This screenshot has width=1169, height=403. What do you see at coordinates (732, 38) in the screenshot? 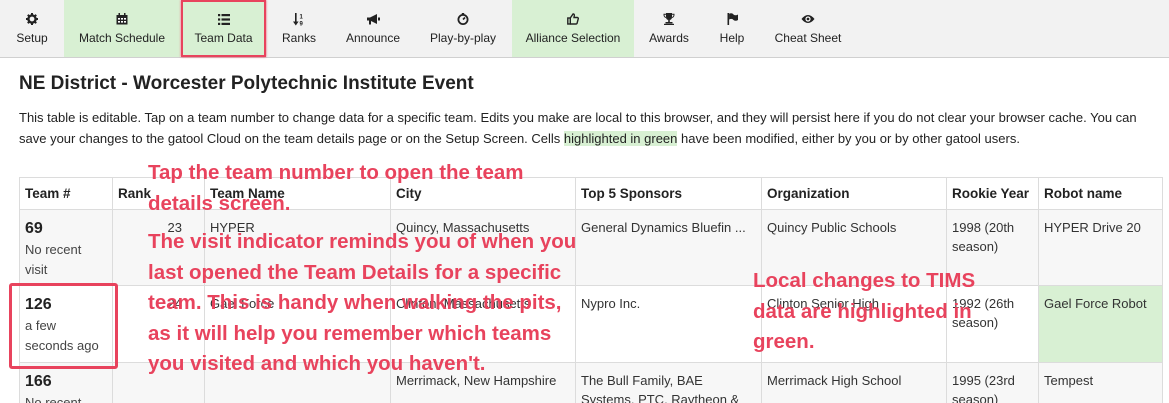
I see `nav-label: Help` at bounding box center [732, 38].